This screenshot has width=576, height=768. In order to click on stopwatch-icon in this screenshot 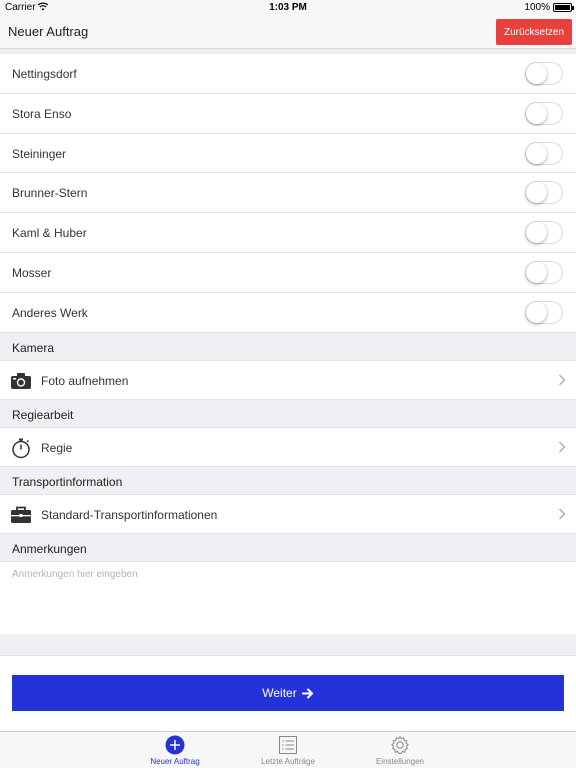, I will do `click(21, 448)`.